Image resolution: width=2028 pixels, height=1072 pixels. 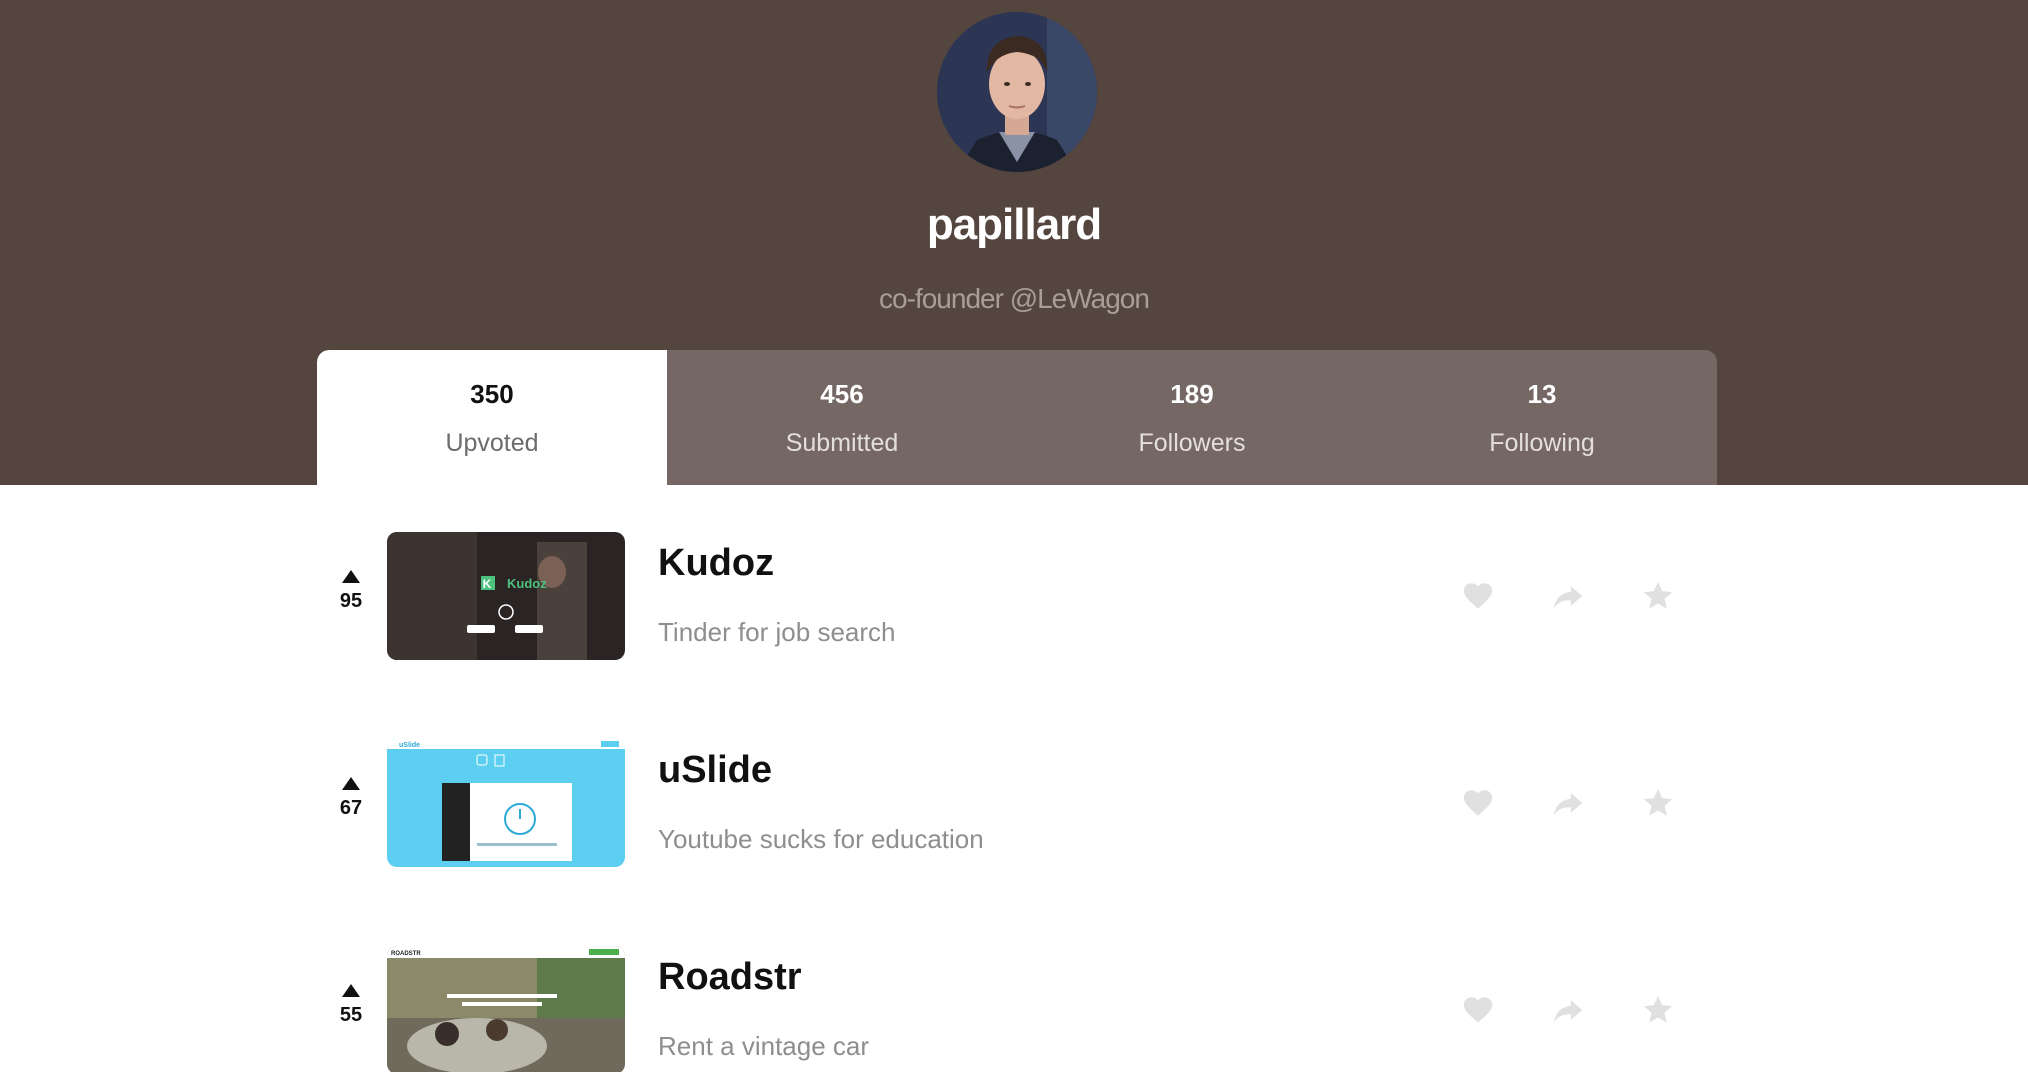 I want to click on thumb-text: Kudoz, so click(x=527, y=583).